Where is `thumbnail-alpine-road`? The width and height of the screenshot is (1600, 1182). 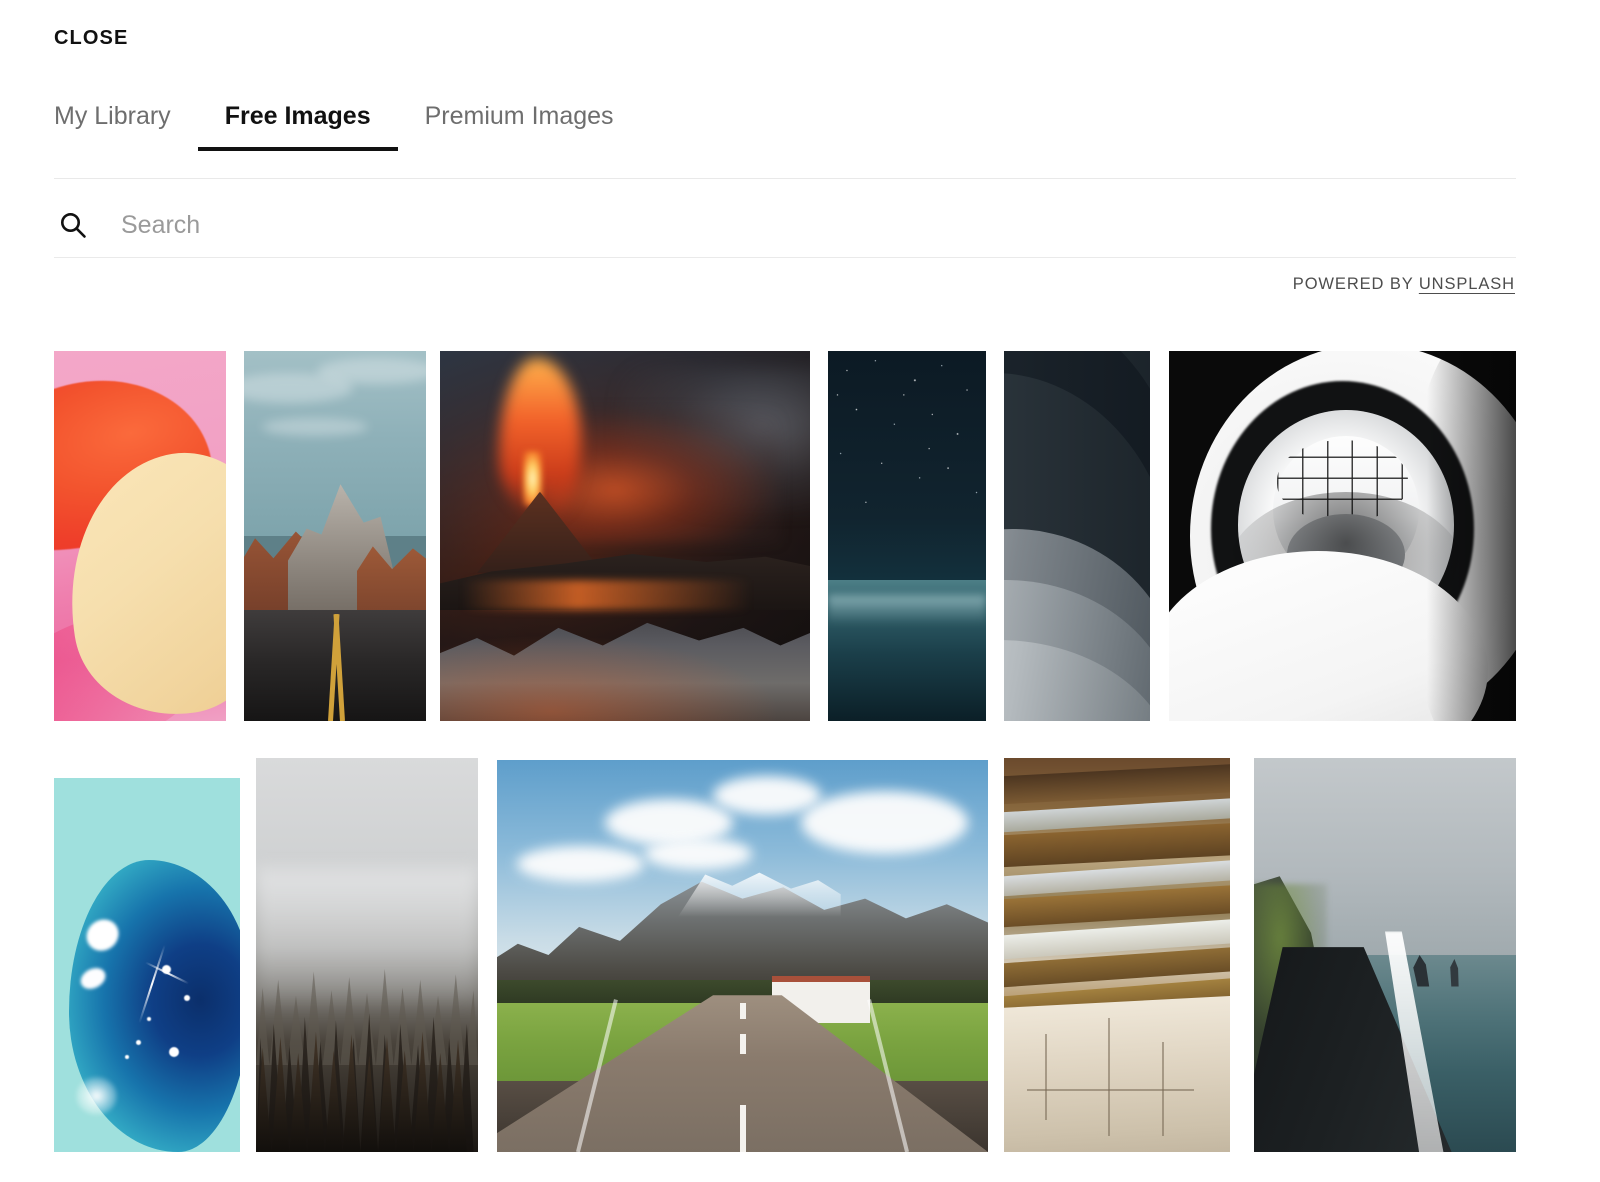
thumbnail-alpine-road is located at coordinates (742, 956).